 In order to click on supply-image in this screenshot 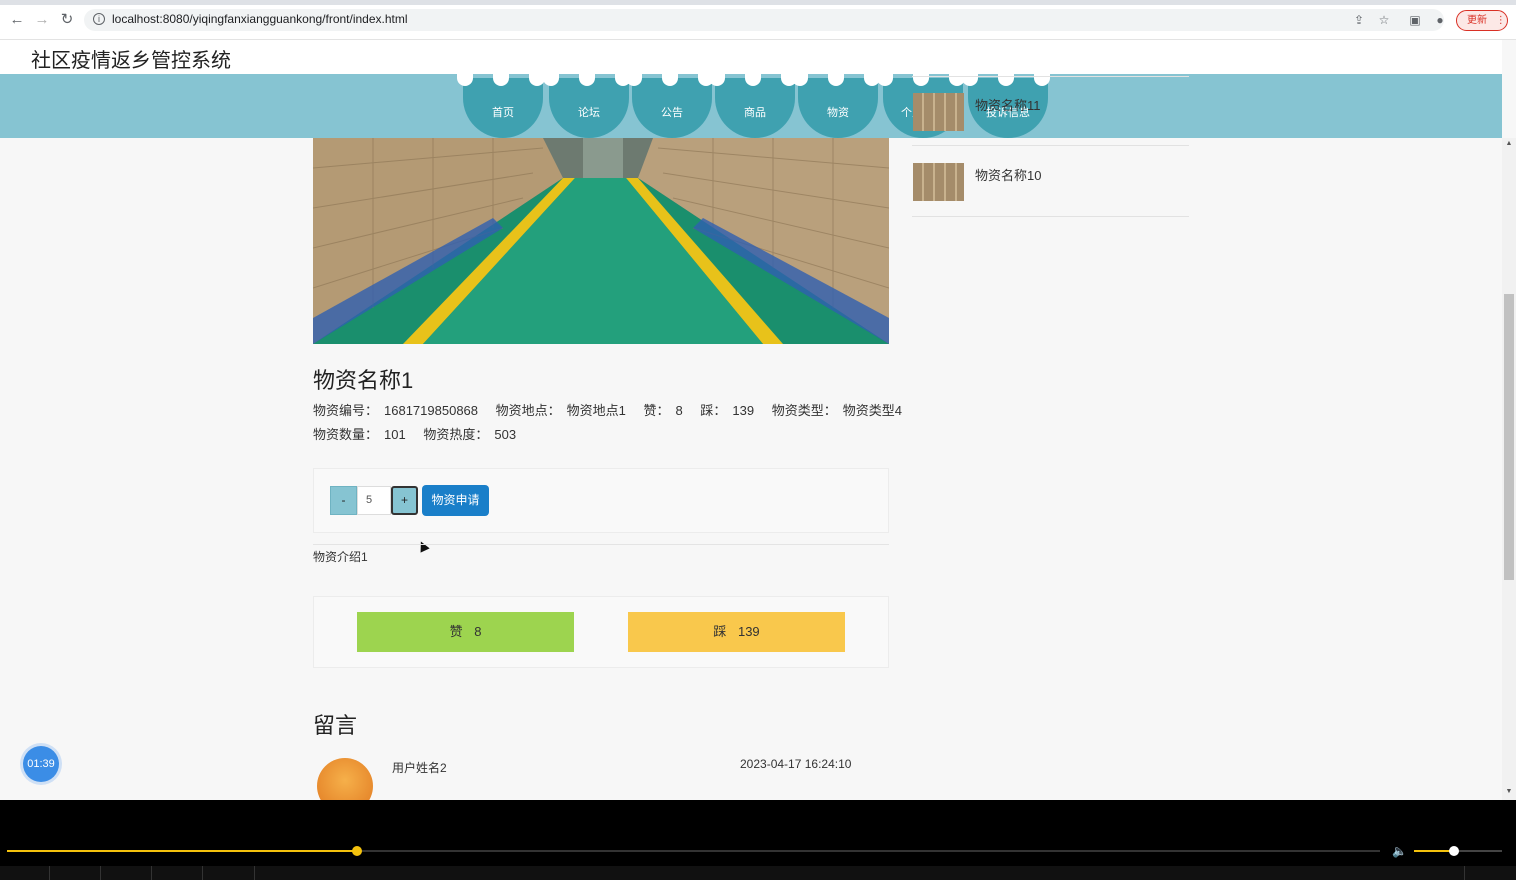, I will do `click(601, 241)`.